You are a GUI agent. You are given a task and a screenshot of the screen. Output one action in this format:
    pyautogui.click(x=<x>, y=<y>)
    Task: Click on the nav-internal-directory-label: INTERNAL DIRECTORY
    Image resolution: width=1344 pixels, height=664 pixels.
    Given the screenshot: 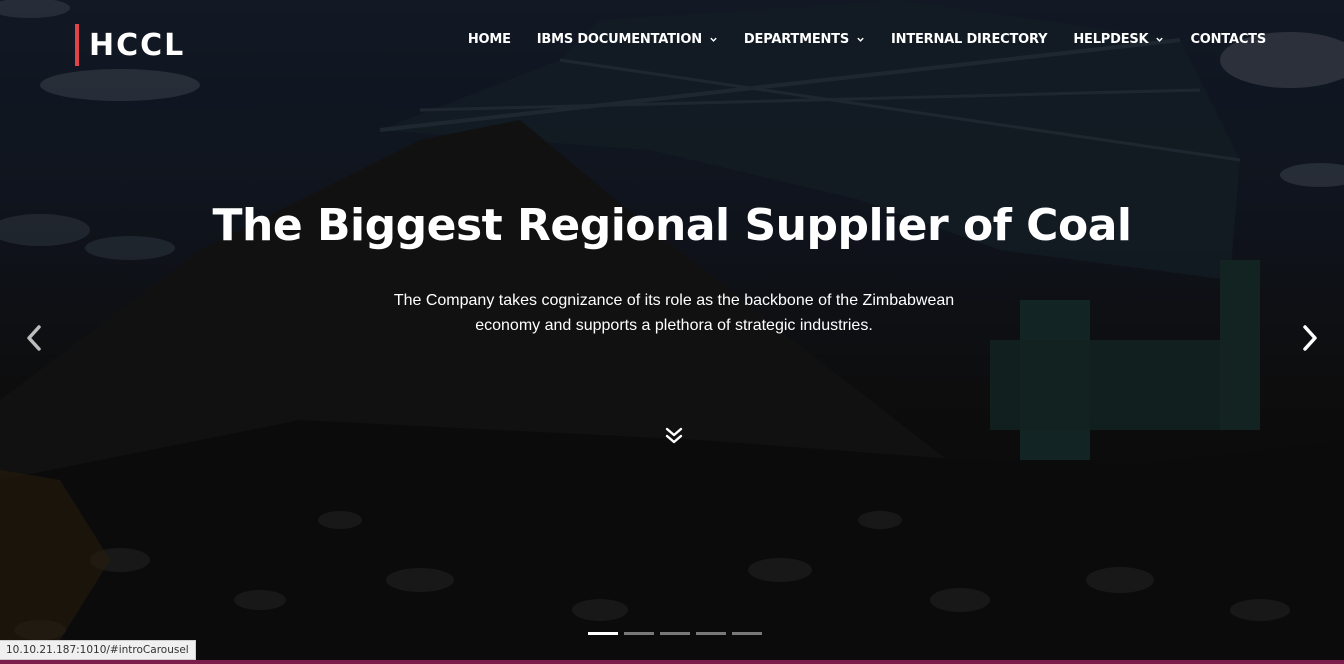 What is the action you would take?
    pyautogui.click(x=969, y=39)
    